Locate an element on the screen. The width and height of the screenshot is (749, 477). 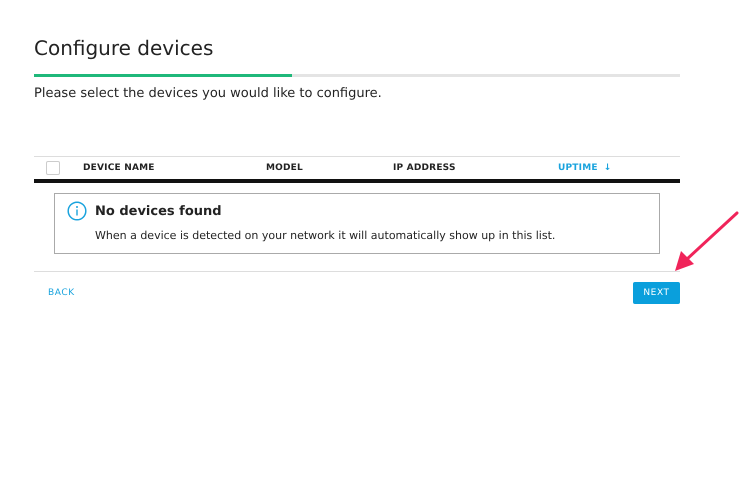
annotation-arrow-icon is located at coordinates (706, 241).